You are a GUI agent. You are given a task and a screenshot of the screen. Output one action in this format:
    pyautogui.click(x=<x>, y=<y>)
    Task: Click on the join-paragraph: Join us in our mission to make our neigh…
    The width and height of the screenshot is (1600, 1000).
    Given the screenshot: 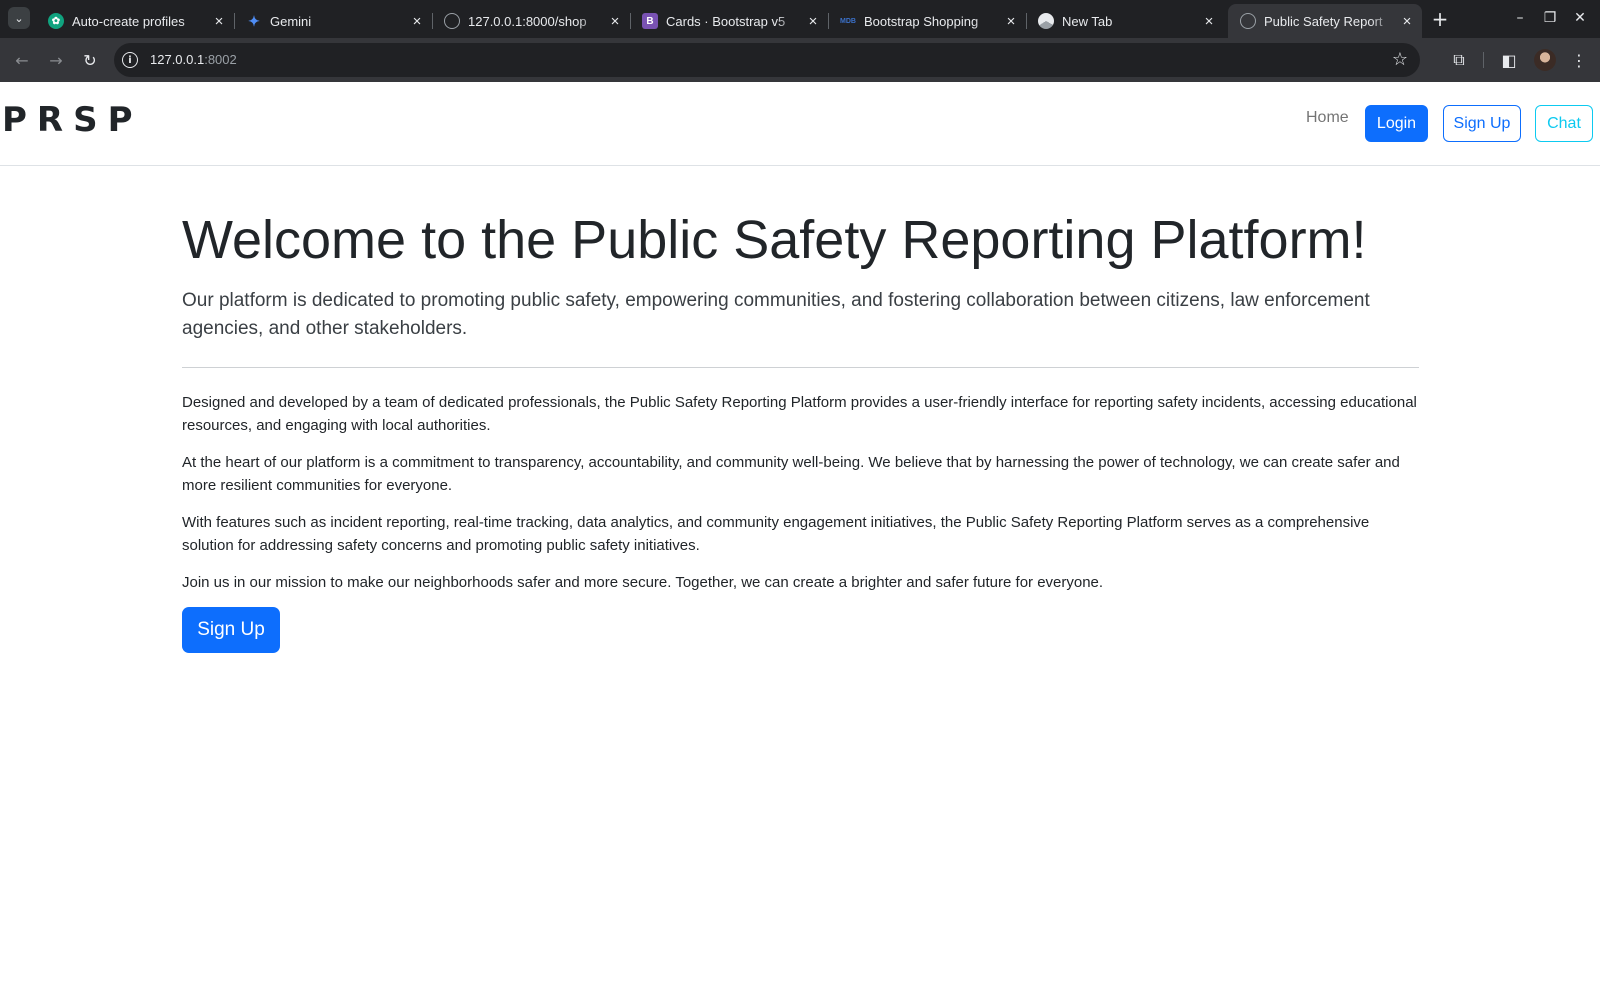 What is the action you would take?
    pyautogui.click(x=643, y=582)
    